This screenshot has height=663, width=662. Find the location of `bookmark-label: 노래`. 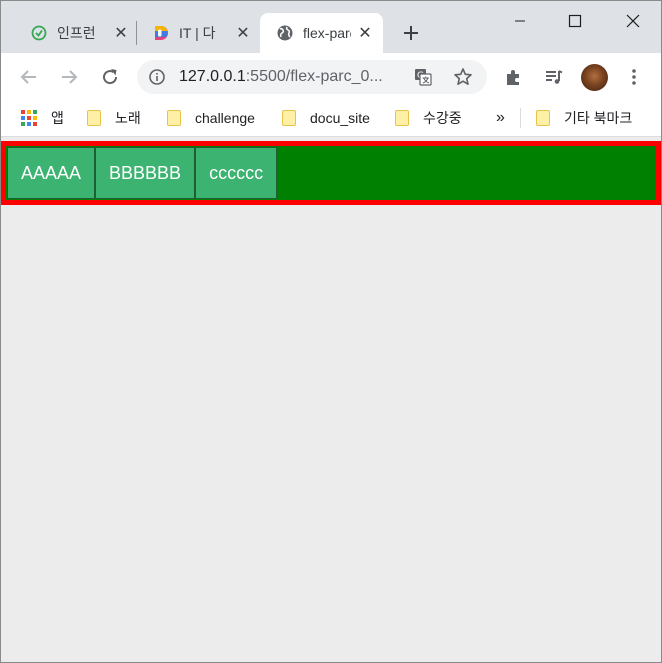

bookmark-label: 노래 is located at coordinates (128, 118).